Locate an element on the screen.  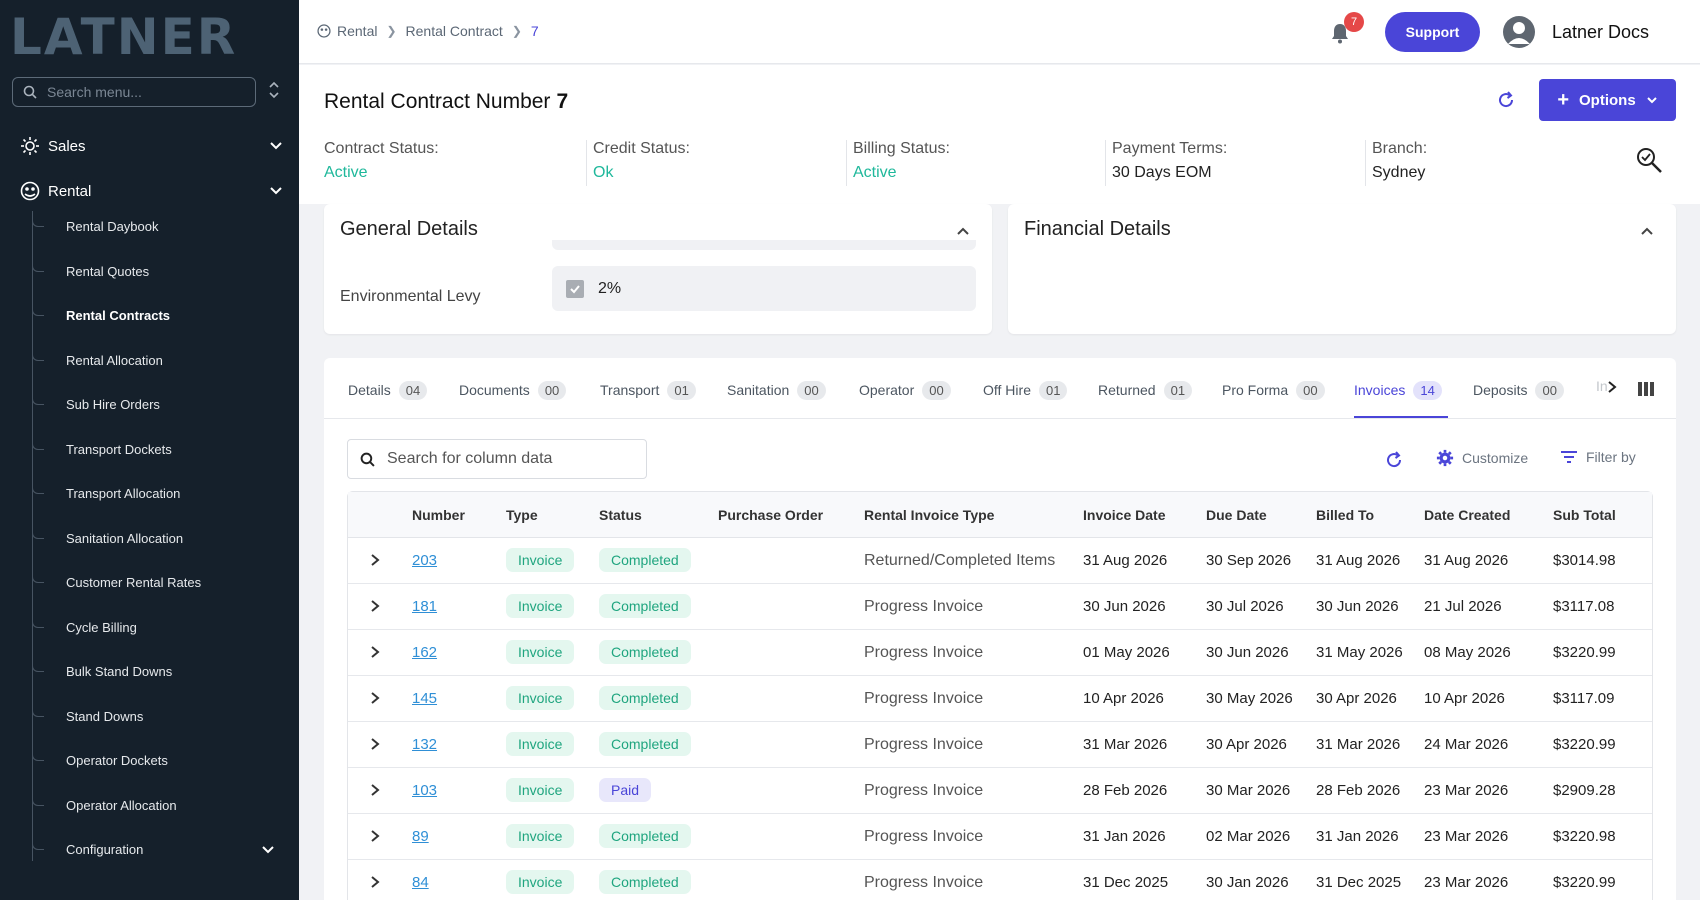
sidebar-item-rental-quotes: Rental Quotes is located at coordinates (149, 271).